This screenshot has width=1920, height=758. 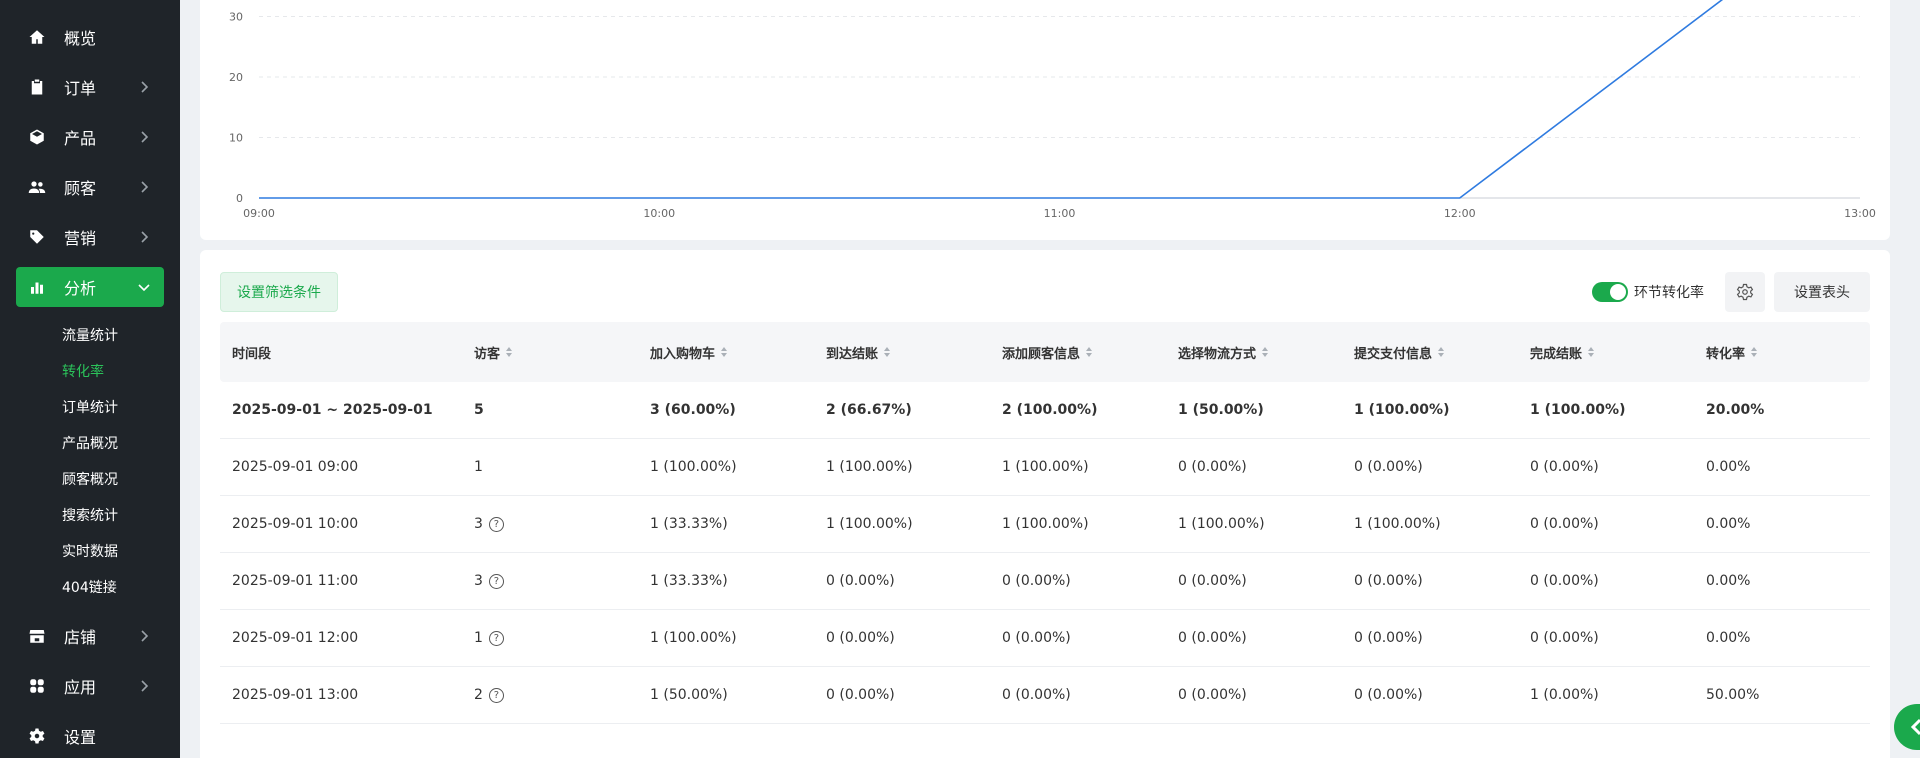 I want to click on table-cell: 3?, so click(x=489, y=524).